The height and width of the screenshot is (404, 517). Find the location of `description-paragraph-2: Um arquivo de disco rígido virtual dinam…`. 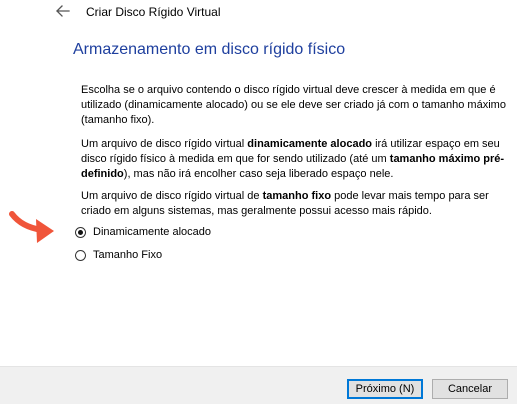

description-paragraph-2: Um arquivo de disco rígido virtual dinam… is located at coordinates (296, 159).